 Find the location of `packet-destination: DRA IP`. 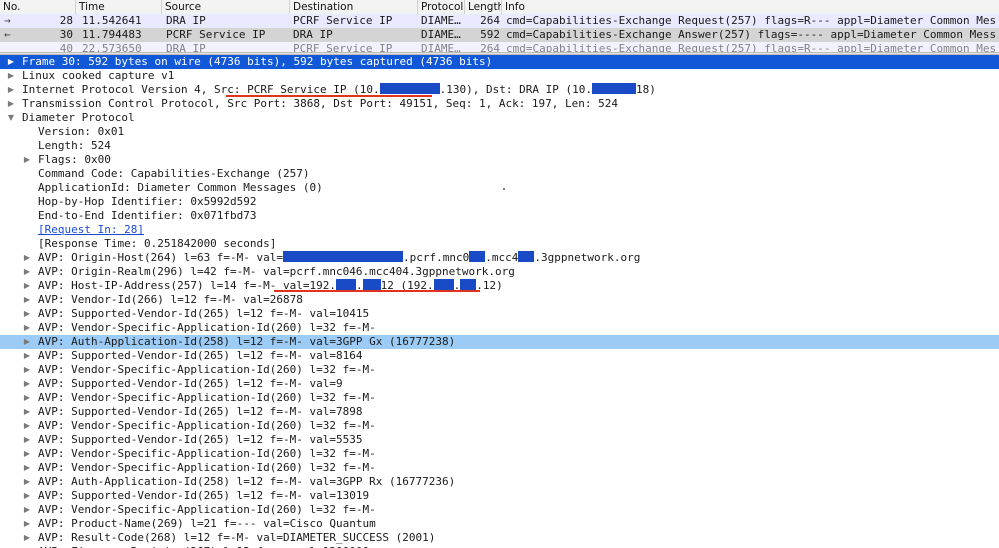

packet-destination: DRA IP is located at coordinates (313, 34).